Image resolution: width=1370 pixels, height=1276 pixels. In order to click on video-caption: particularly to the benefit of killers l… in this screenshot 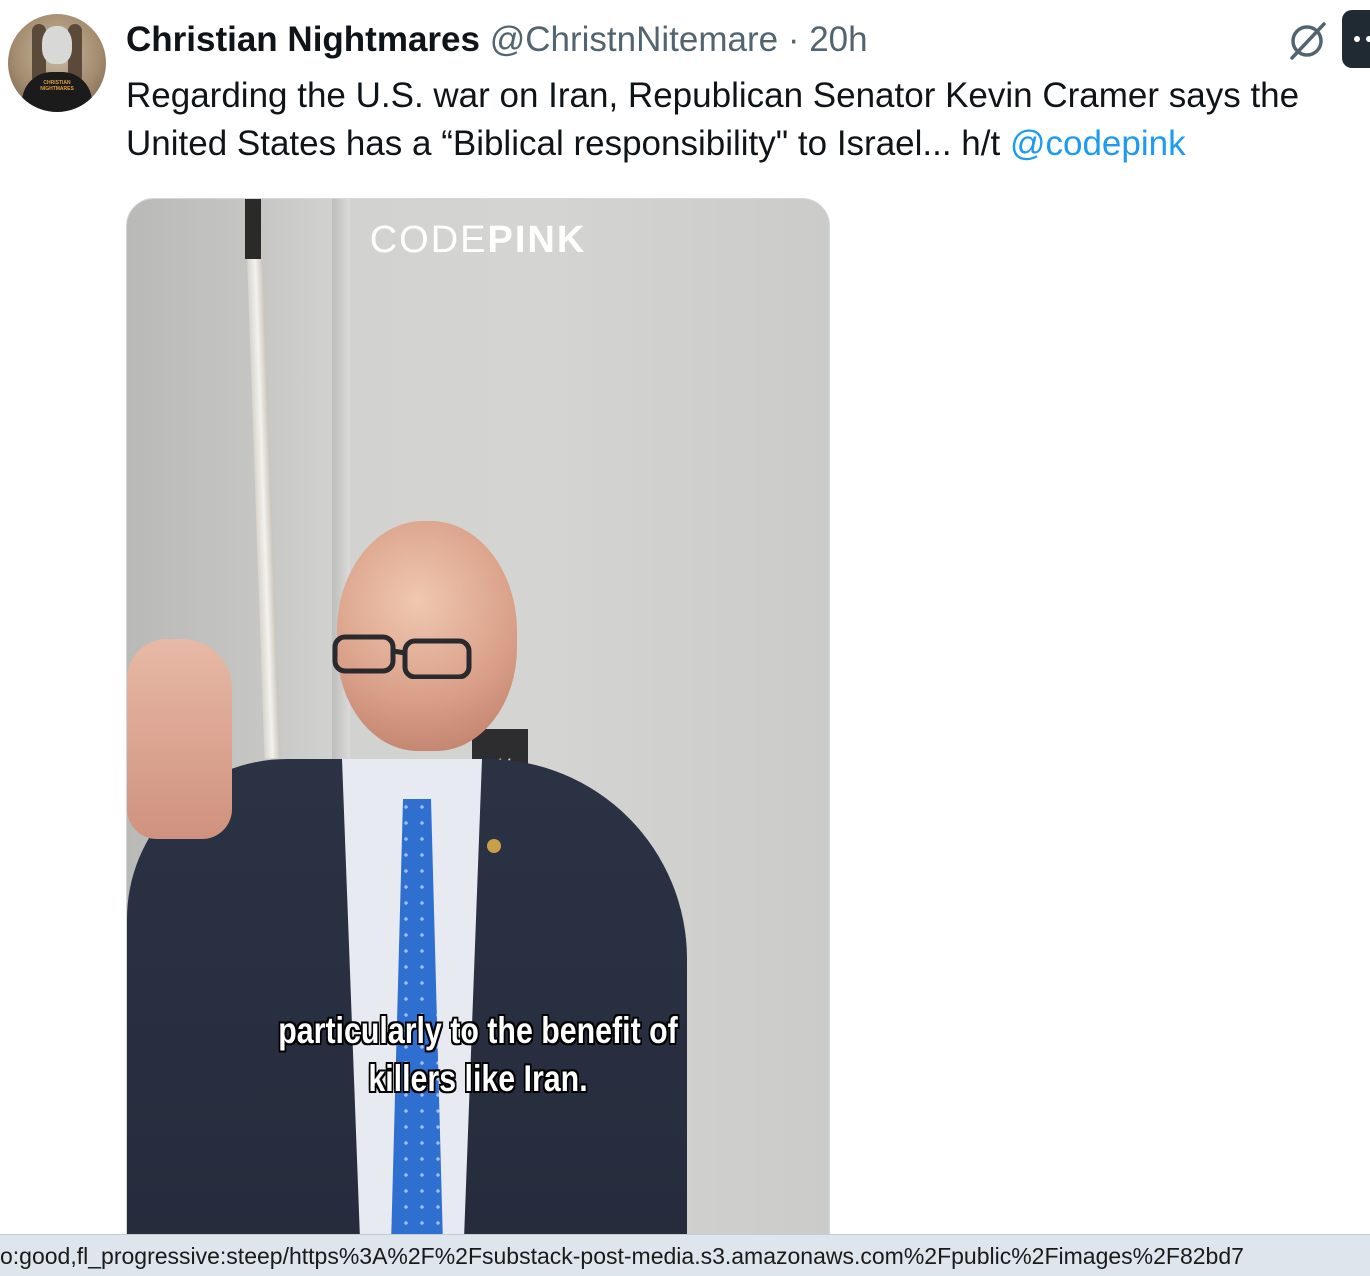, I will do `click(478, 1055)`.